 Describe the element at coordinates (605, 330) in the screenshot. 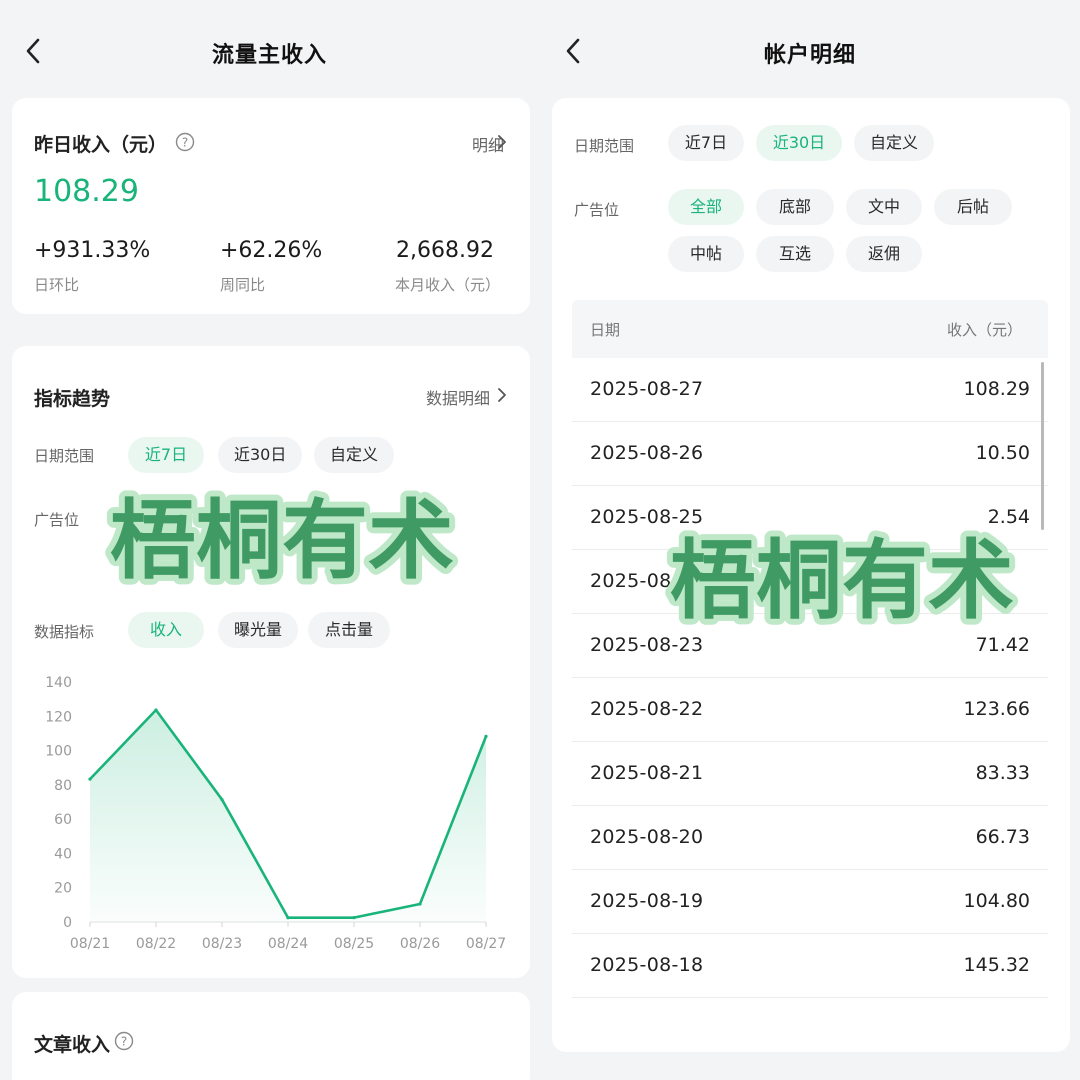

I see `table-header-date: 日期` at that location.